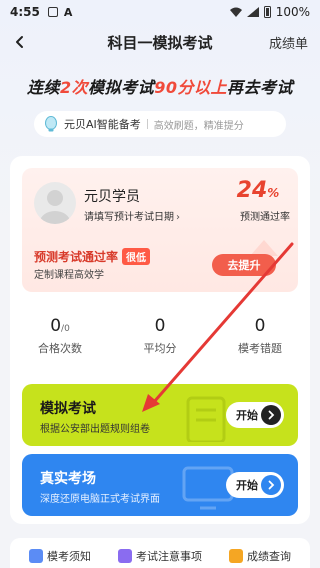 Image resolution: width=320 pixels, height=568 pixels. I want to click on status-time: 4:55, so click(25, 12).